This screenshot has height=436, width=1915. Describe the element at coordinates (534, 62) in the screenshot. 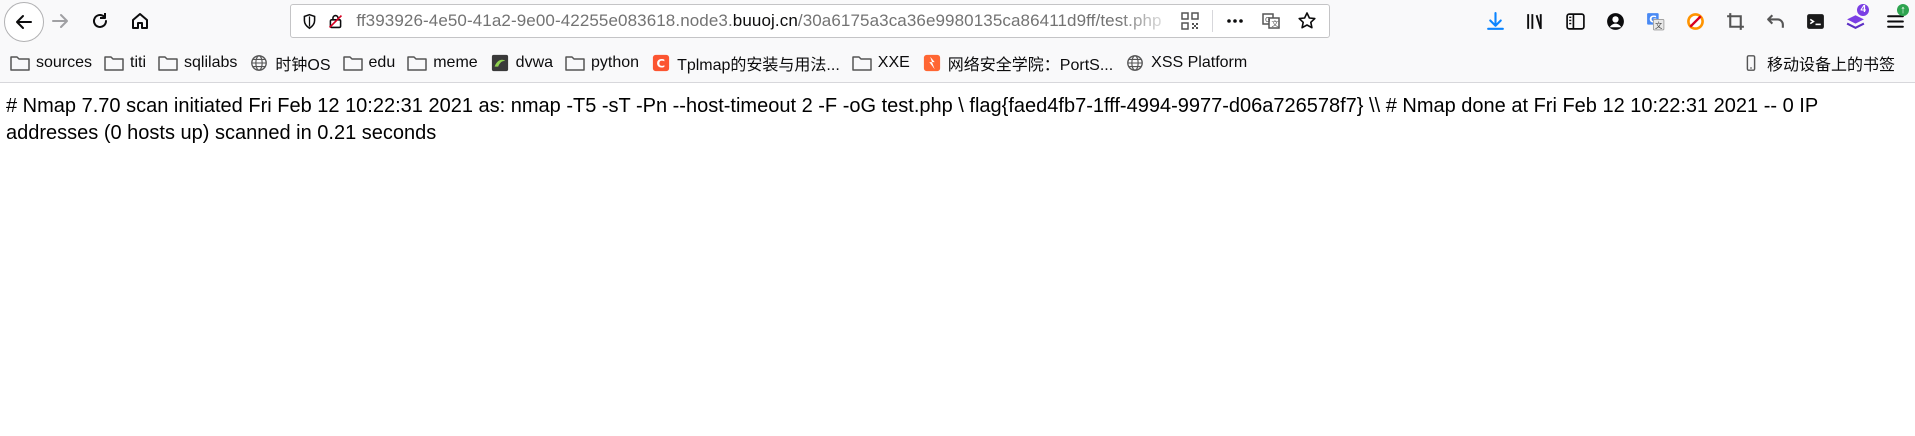

I see `bookmark-label: dvwa` at that location.